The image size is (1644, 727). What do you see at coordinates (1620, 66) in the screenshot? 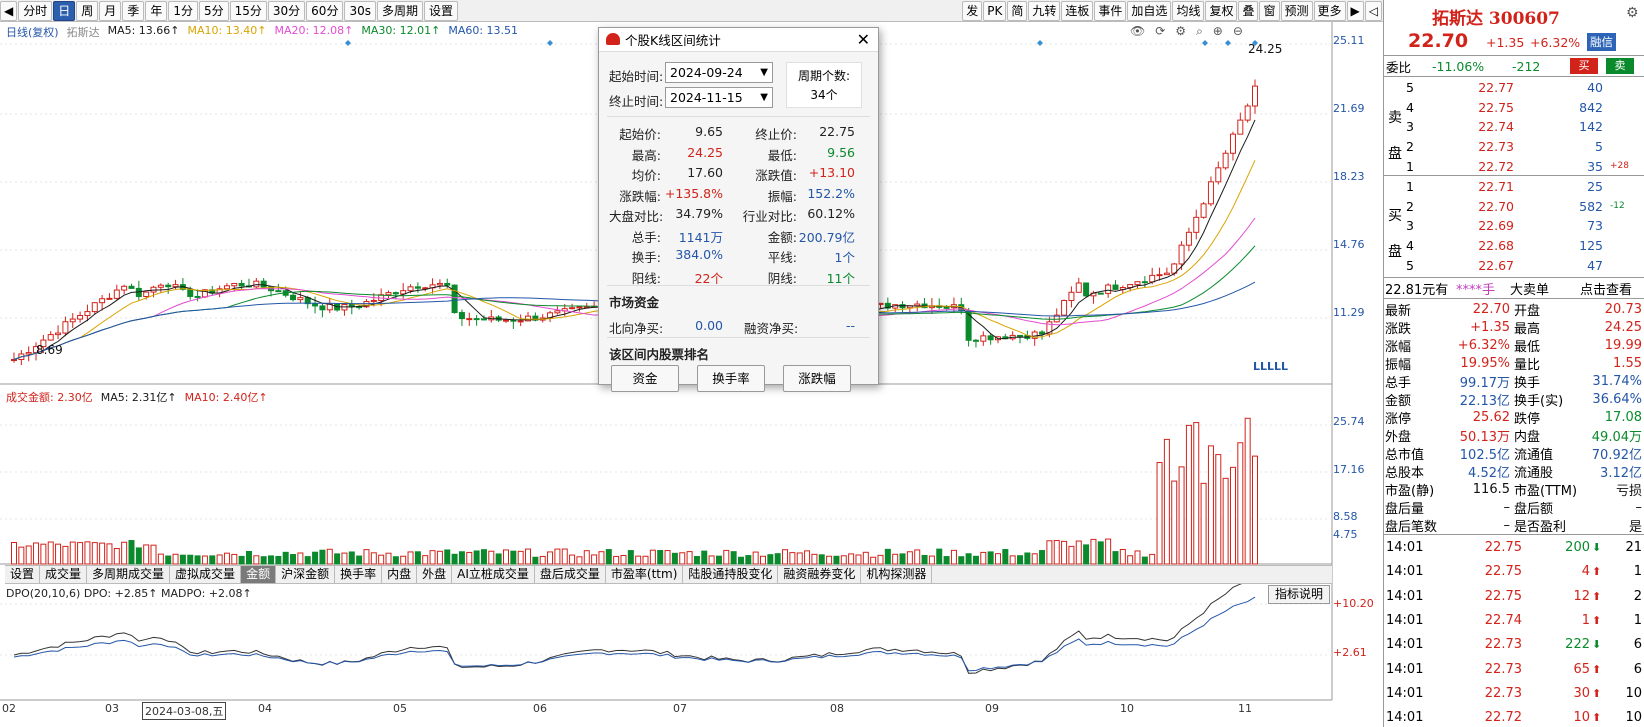
I see `sell-button: 卖` at bounding box center [1620, 66].